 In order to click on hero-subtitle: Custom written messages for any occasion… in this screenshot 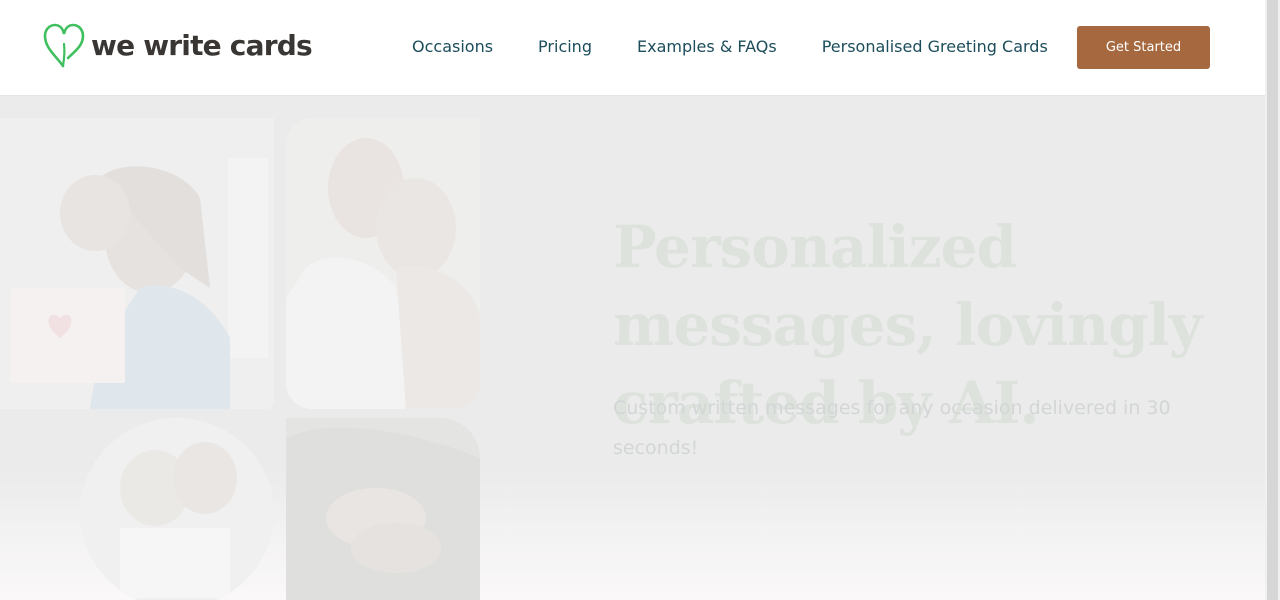, I will do `click(892, 428)`.